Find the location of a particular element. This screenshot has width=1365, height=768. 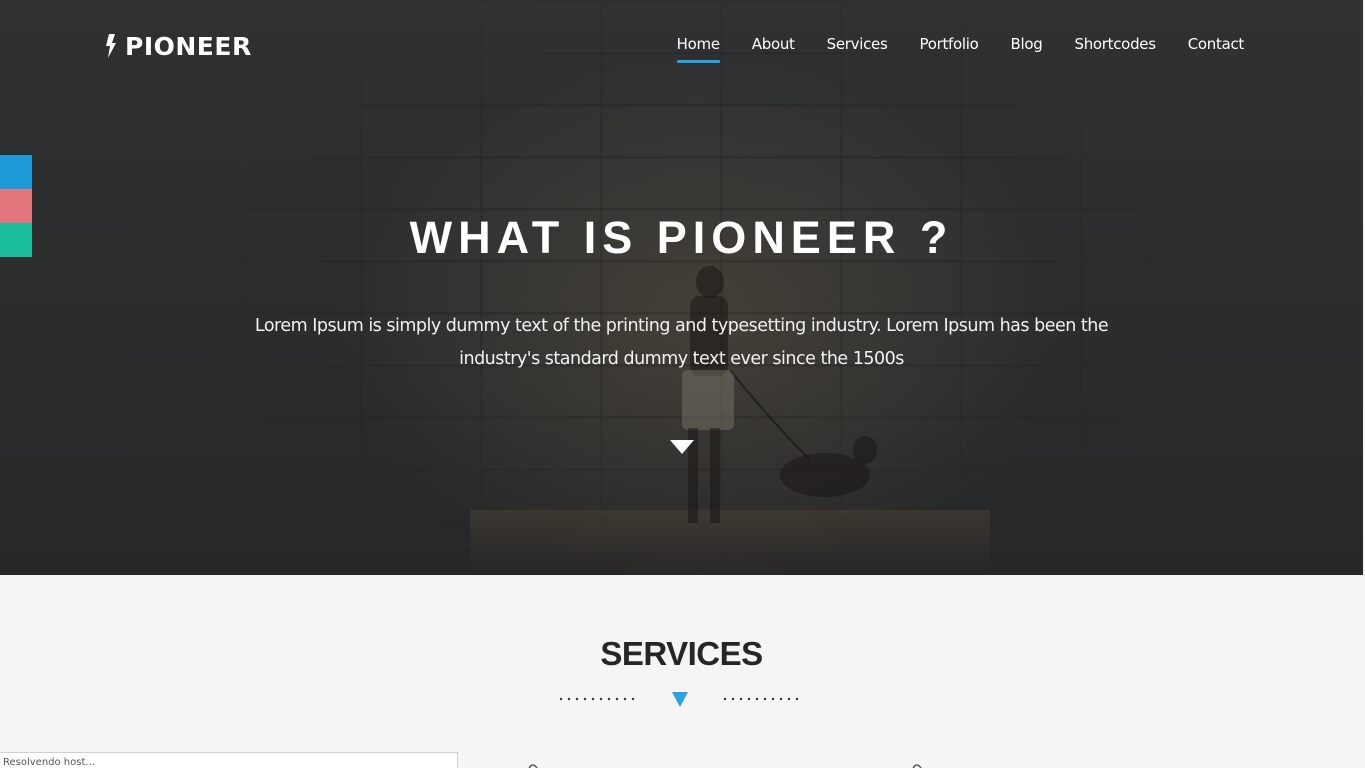

color-swatch-blue is located at coordinates (16, 172).